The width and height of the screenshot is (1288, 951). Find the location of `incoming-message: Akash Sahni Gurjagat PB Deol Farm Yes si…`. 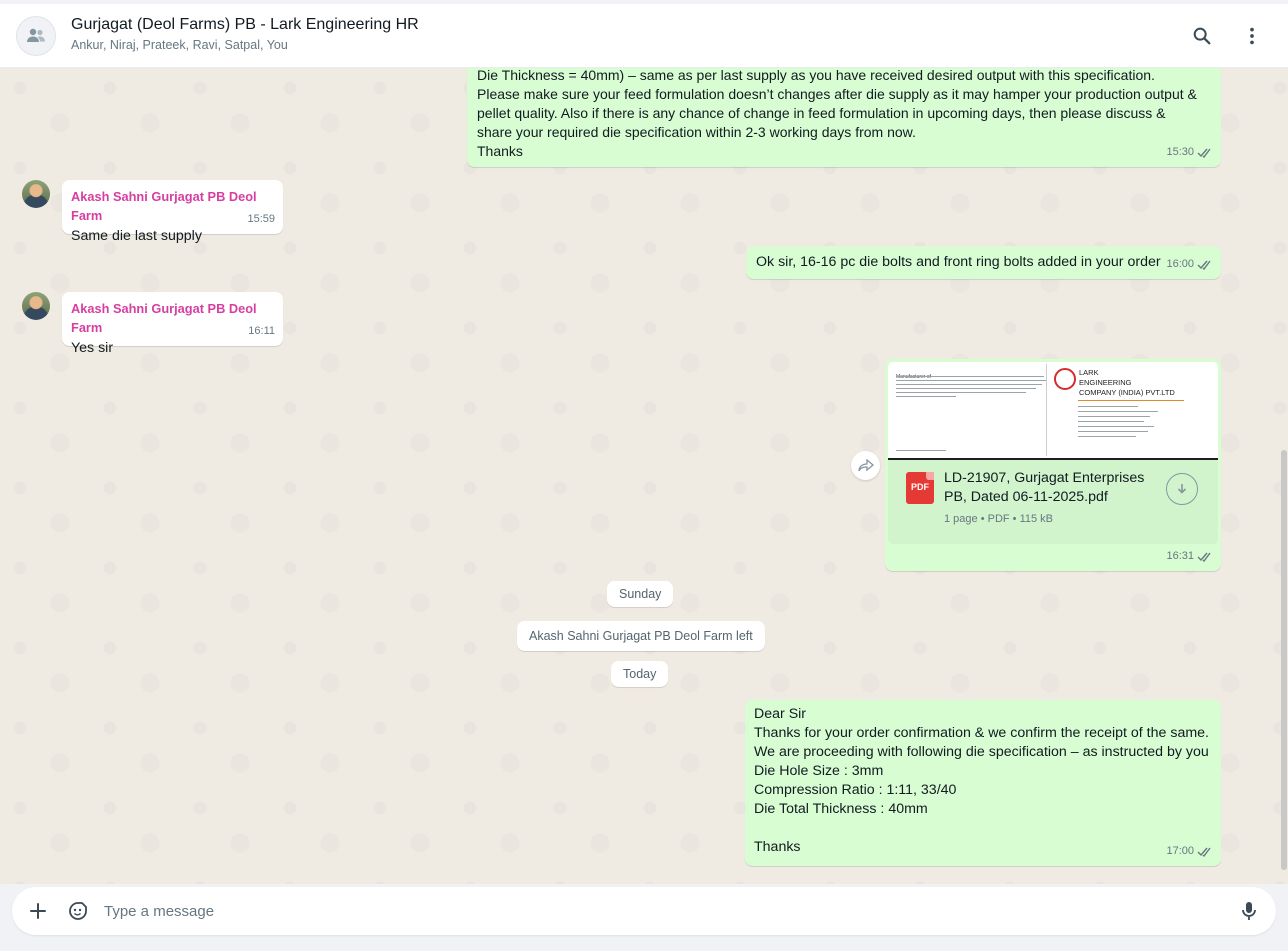

incoming-message: Akash Sahni Gurjagat PB Deol Farm Yes si… is located at coordinates (172, 324).